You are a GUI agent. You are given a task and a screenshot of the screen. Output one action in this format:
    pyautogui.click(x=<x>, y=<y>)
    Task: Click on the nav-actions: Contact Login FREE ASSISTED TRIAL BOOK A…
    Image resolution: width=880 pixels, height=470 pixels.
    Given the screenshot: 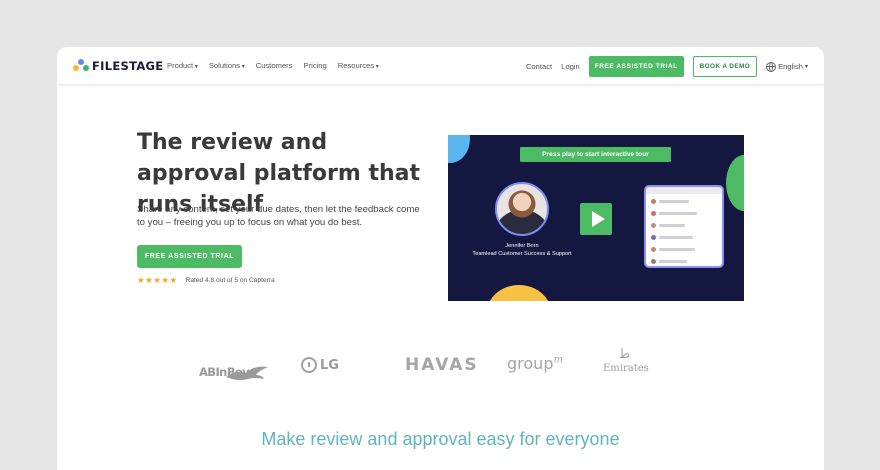 What is the action you would take?
    pyautogui.click(x=667, y=66)
    